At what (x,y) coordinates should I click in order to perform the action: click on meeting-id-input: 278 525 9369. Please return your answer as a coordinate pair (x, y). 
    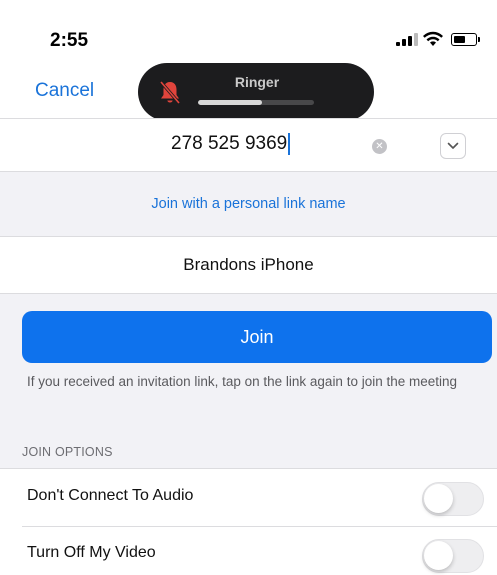
    Looking at the image, I should click on (231, 144).